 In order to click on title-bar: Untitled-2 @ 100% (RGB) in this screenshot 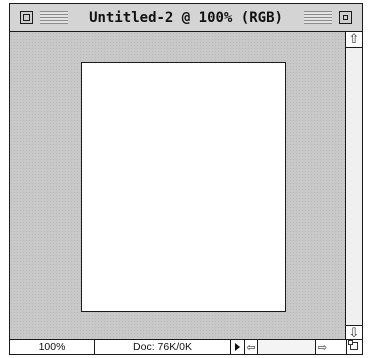, I will do `click(186, 18)`.